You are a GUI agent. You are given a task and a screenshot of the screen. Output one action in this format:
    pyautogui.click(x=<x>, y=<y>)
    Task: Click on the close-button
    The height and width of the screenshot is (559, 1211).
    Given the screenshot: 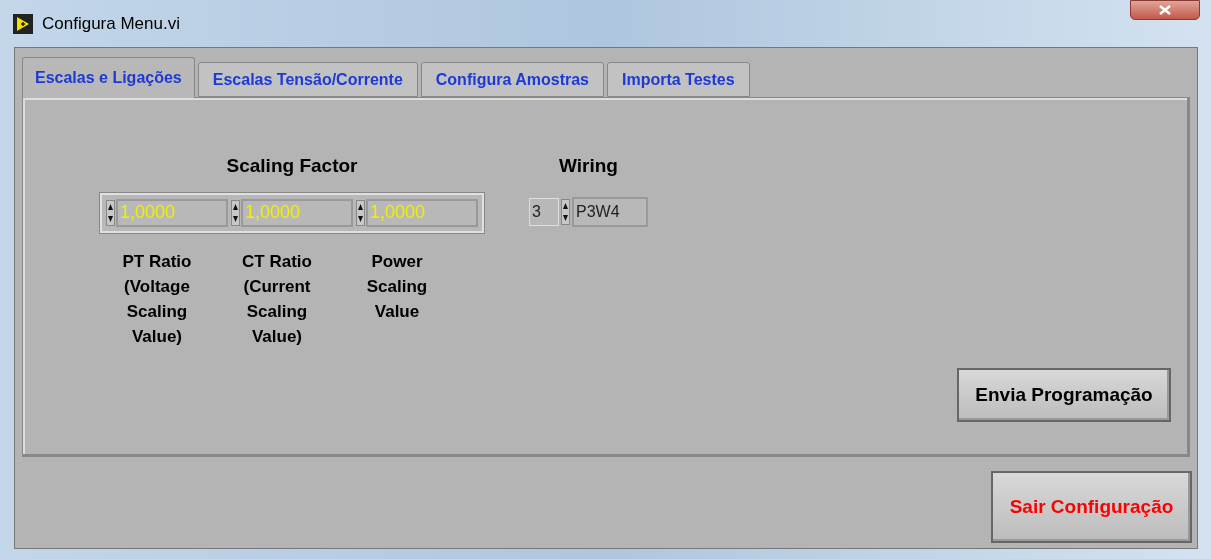 What is the action you would take?
    pyautogui.click(x=1165, y=10)
    